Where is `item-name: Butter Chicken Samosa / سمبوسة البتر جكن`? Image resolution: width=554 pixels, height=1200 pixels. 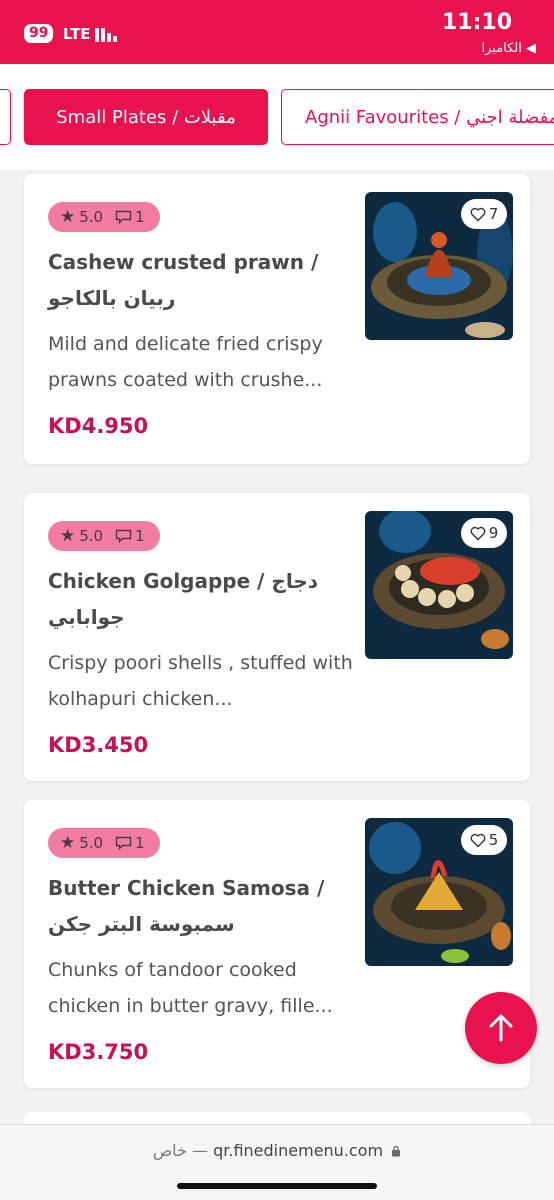 item-name: Butter Chicken Samosa / سمبوسة البتر جكن is located at coordinates (186, 906).